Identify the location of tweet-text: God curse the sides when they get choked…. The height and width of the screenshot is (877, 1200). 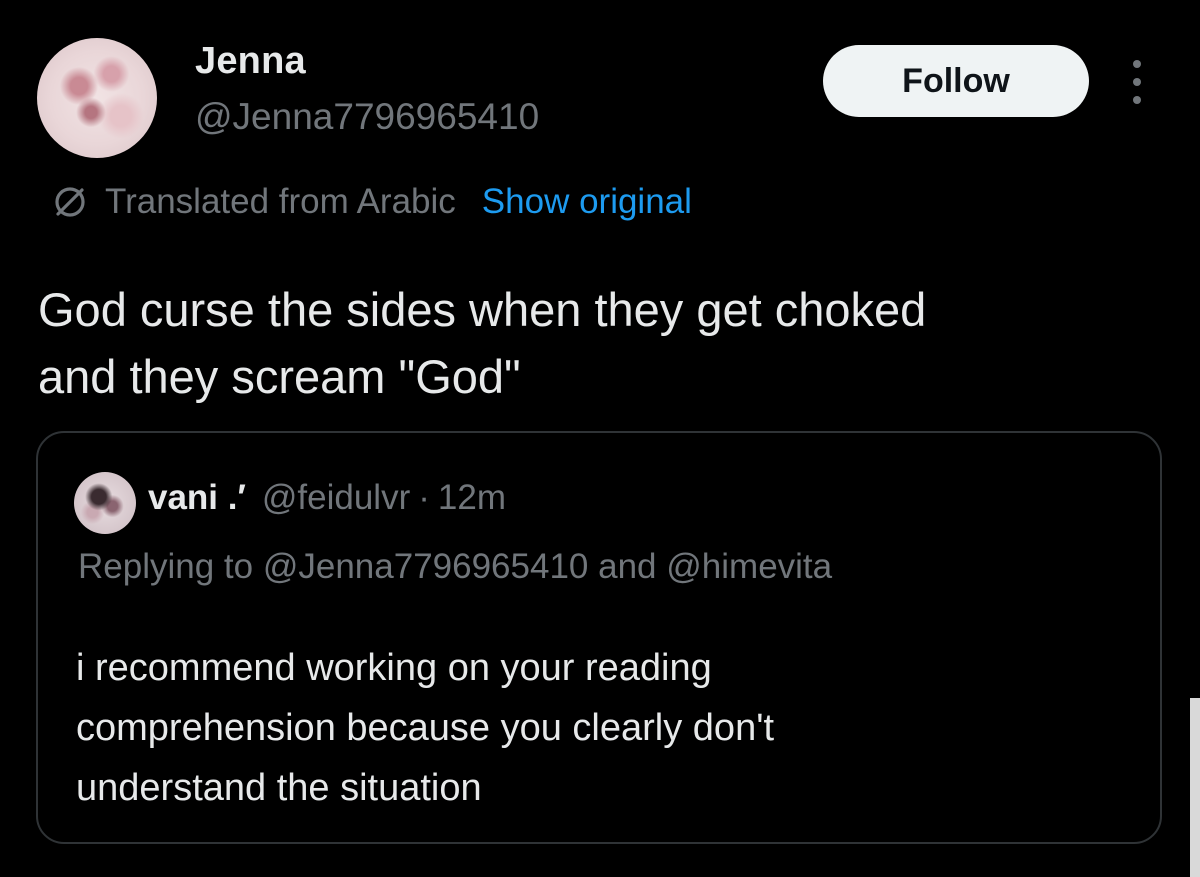
(482, 343).